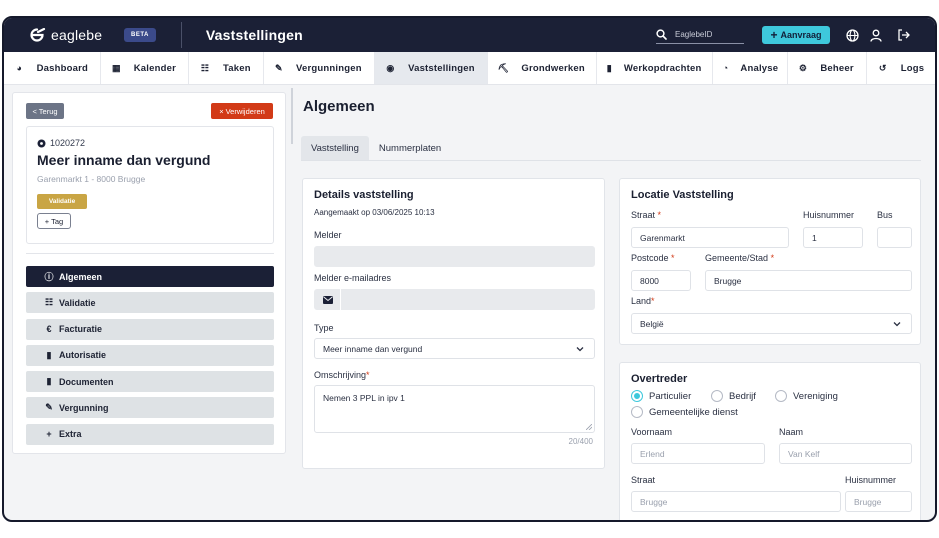 This screenshot has height=538, width=939. I want to click on nav-item-dashboard: ◕ Dashboard, so click(52, 68).